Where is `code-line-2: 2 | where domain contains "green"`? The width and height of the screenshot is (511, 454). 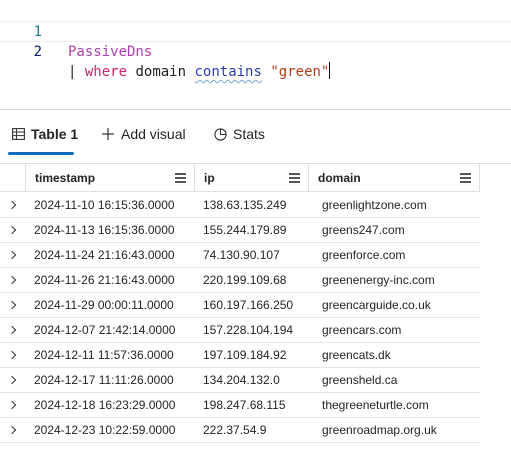
code-line-2: 2 | where domain contains "green" is located at coordinates (255, 50).